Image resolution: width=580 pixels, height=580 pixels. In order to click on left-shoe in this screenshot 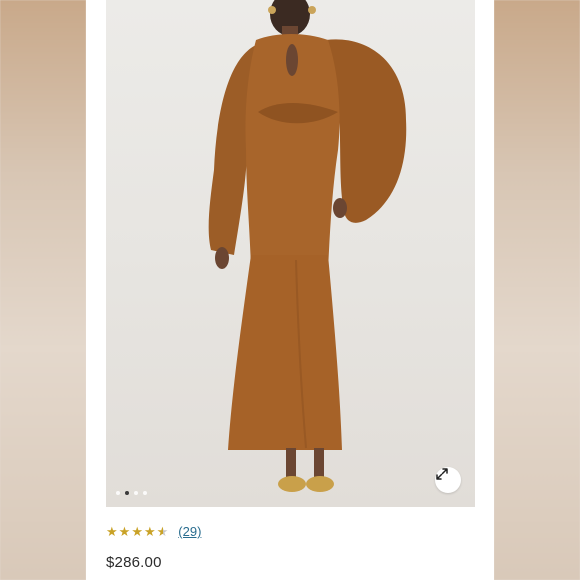, I will do `click(292, 484)`.